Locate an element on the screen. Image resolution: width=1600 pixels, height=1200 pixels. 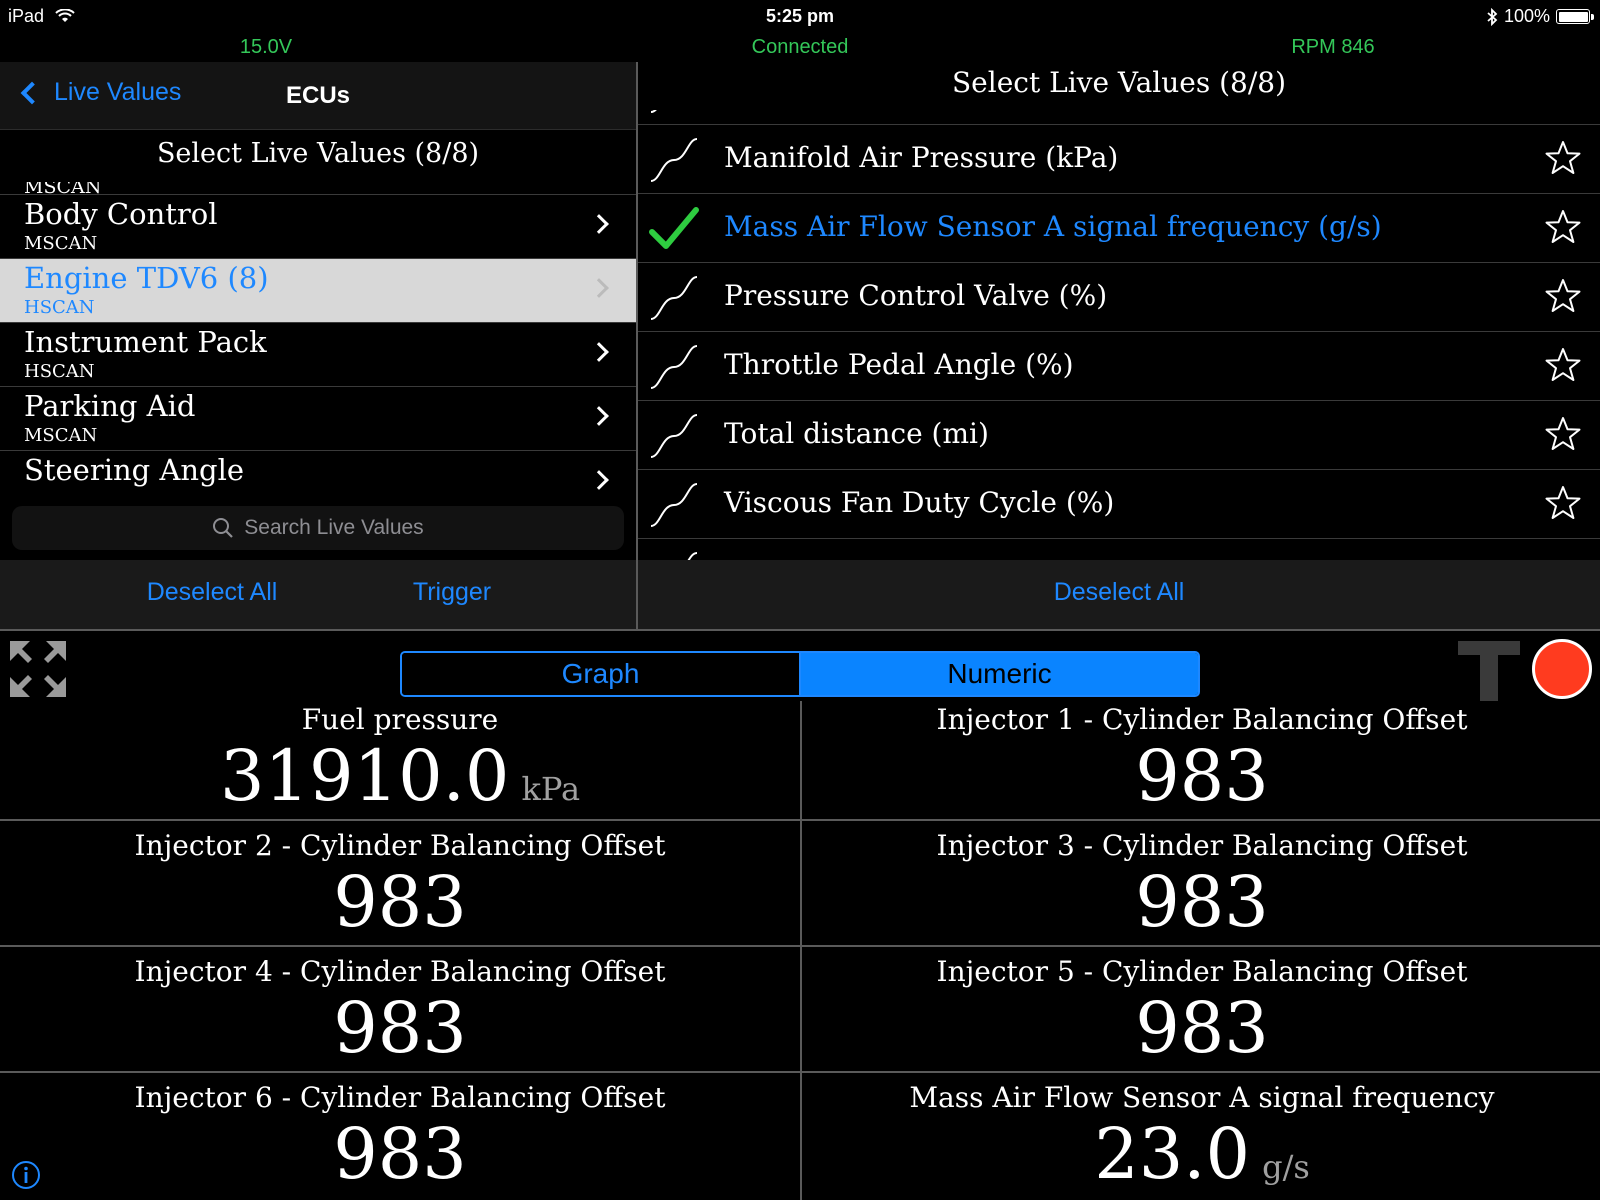
status-right: 100% is located at coordinates (1540, 16).